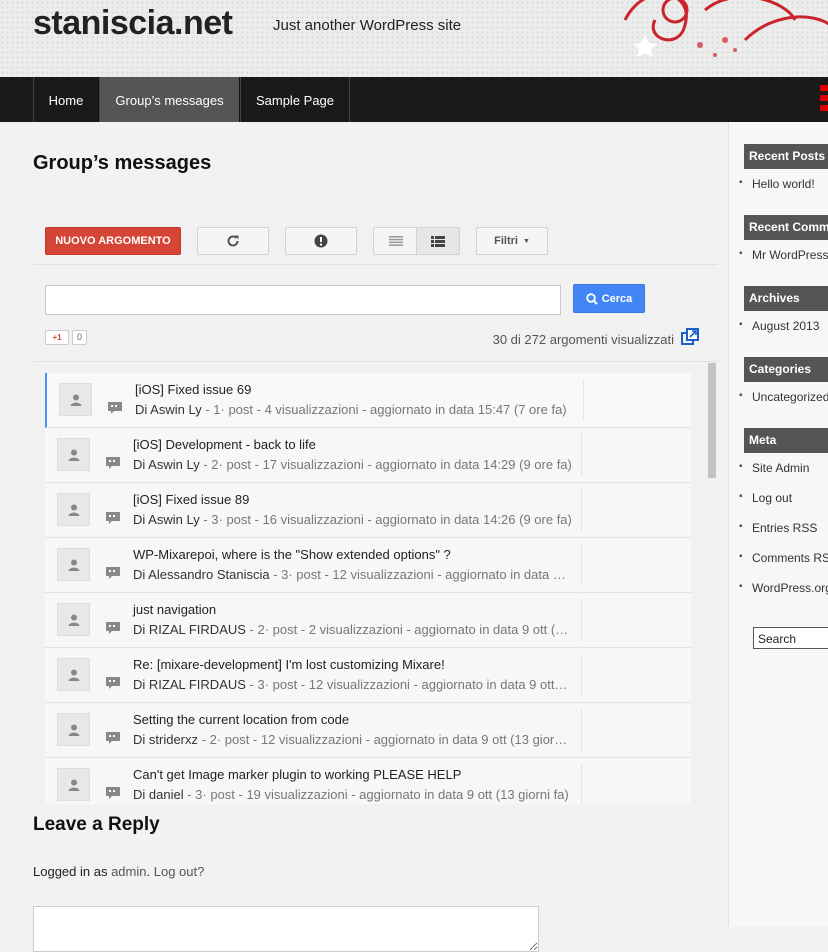 The width and height of the screenshot is (828, 952). What do you see at coordinates (414, 99) in the screenshot?
I see `main-navigation: Home Group’s messages Sample Page` at bounding box center [414, 99].